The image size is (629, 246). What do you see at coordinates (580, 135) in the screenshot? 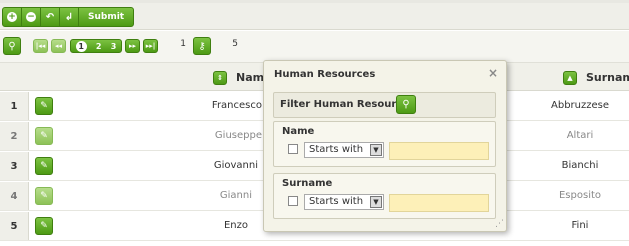
I see `cell-surname: Altari` at bounding box center [580, 135].